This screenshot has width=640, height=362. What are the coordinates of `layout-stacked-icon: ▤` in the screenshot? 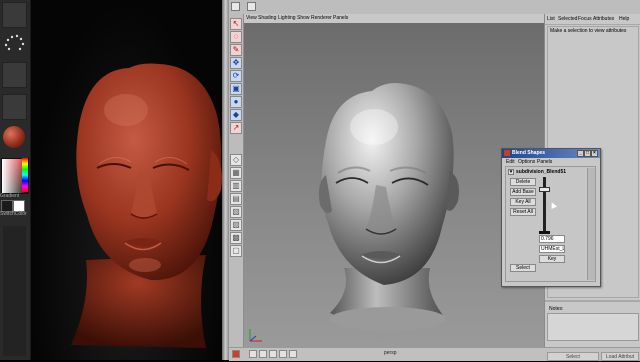 It's located at (236, 199).